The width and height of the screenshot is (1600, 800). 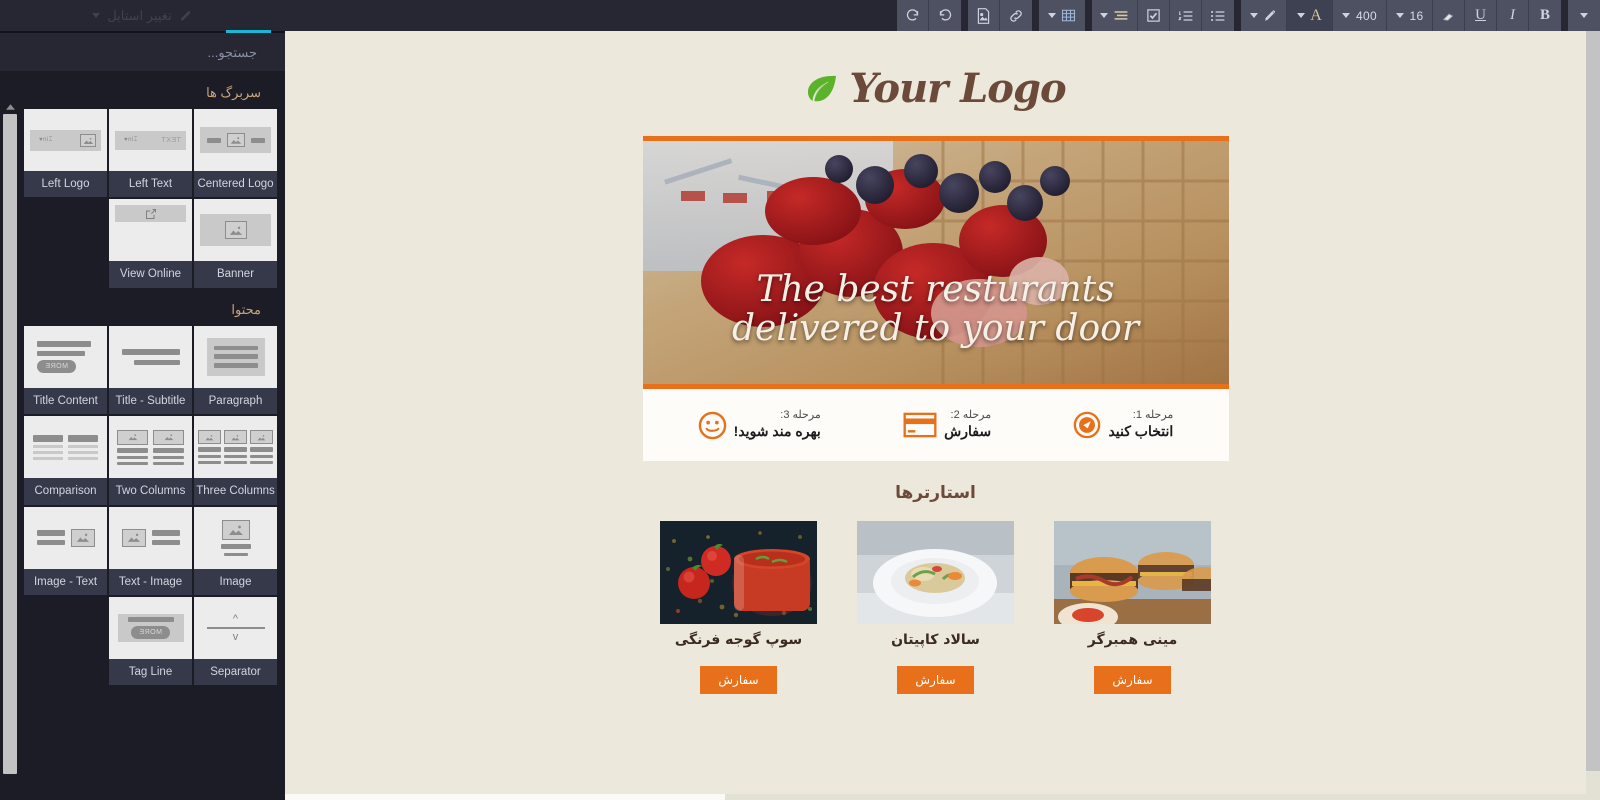 I want to click on sidebar-scrollbar, so click(x=10, y=450).